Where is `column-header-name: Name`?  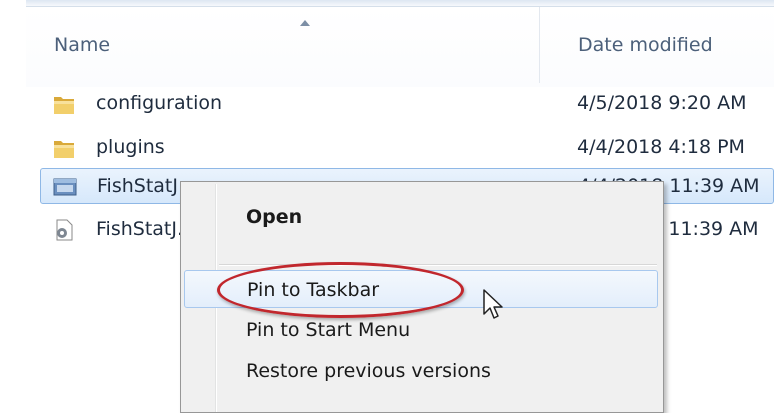
column-header-name: Name is located at coordinates (82, 45).